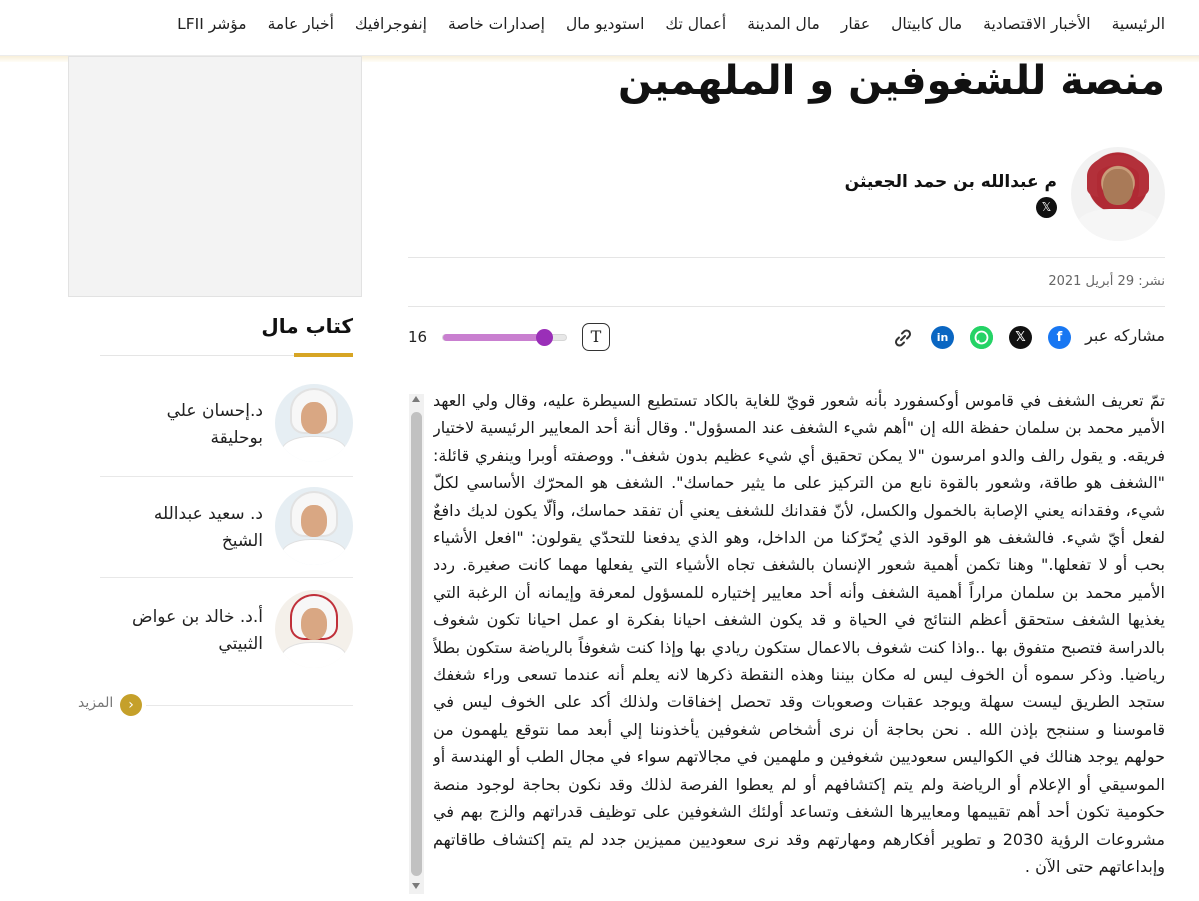 This screenshot has width=1199, height=901. I want to click on article-title: منصة للشغوفين و الملهمين, so click(891, 81).